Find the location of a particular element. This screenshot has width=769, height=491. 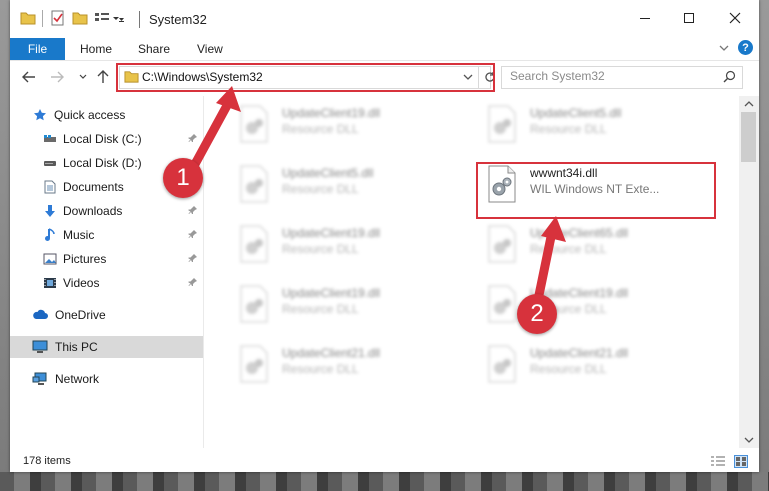

step-2-callout: 2 is located at coordinates (537, 314).